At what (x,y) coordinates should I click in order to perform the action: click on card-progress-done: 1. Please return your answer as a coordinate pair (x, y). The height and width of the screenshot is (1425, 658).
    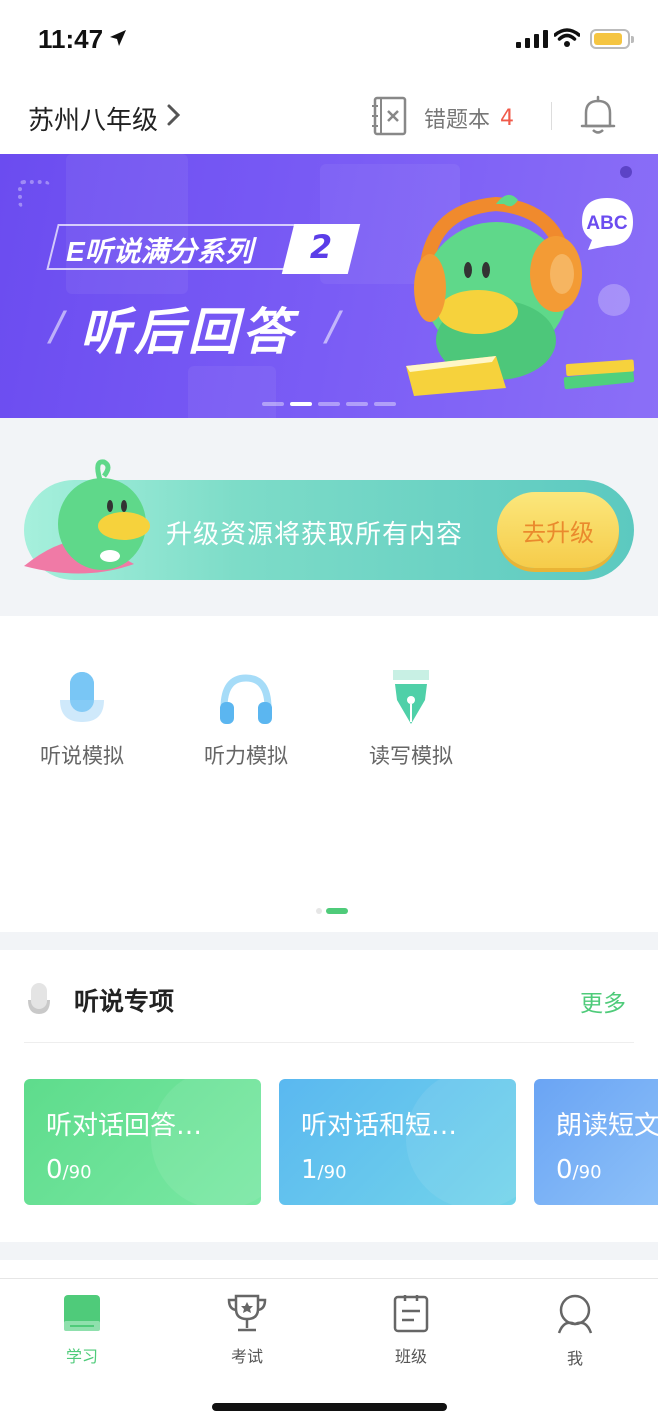
    Looking at the image, I should click on (309, 1170).